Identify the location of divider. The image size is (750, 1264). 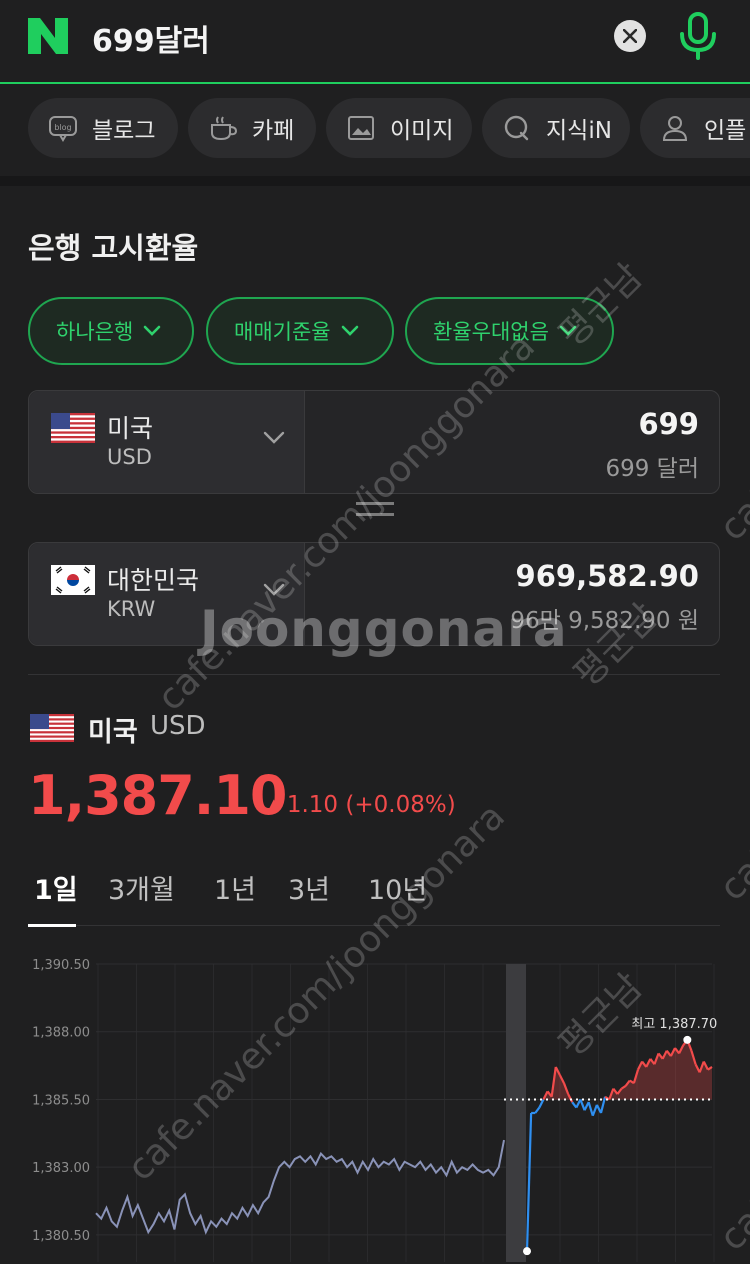
(374, 674).